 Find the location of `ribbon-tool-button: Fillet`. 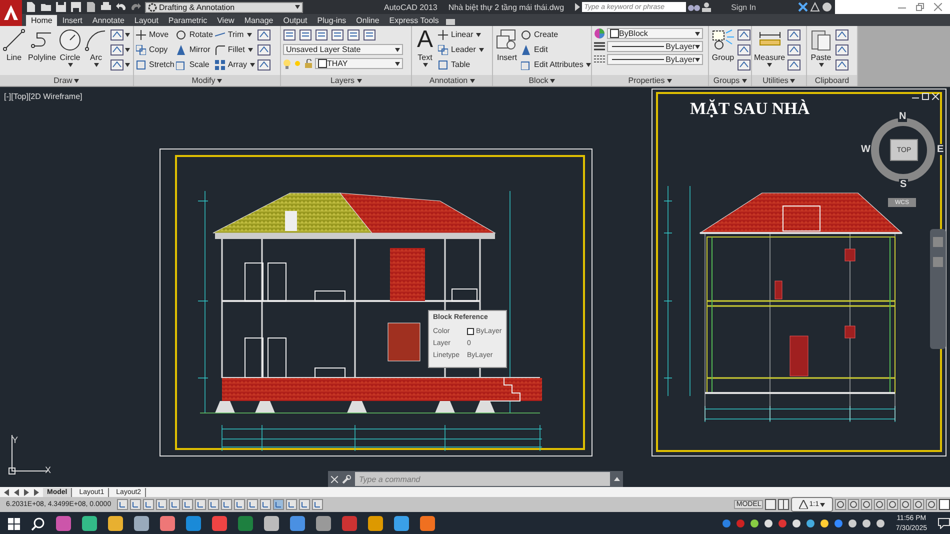

ribbon-tool-button: Fillet is located at coordinates (235, 49).